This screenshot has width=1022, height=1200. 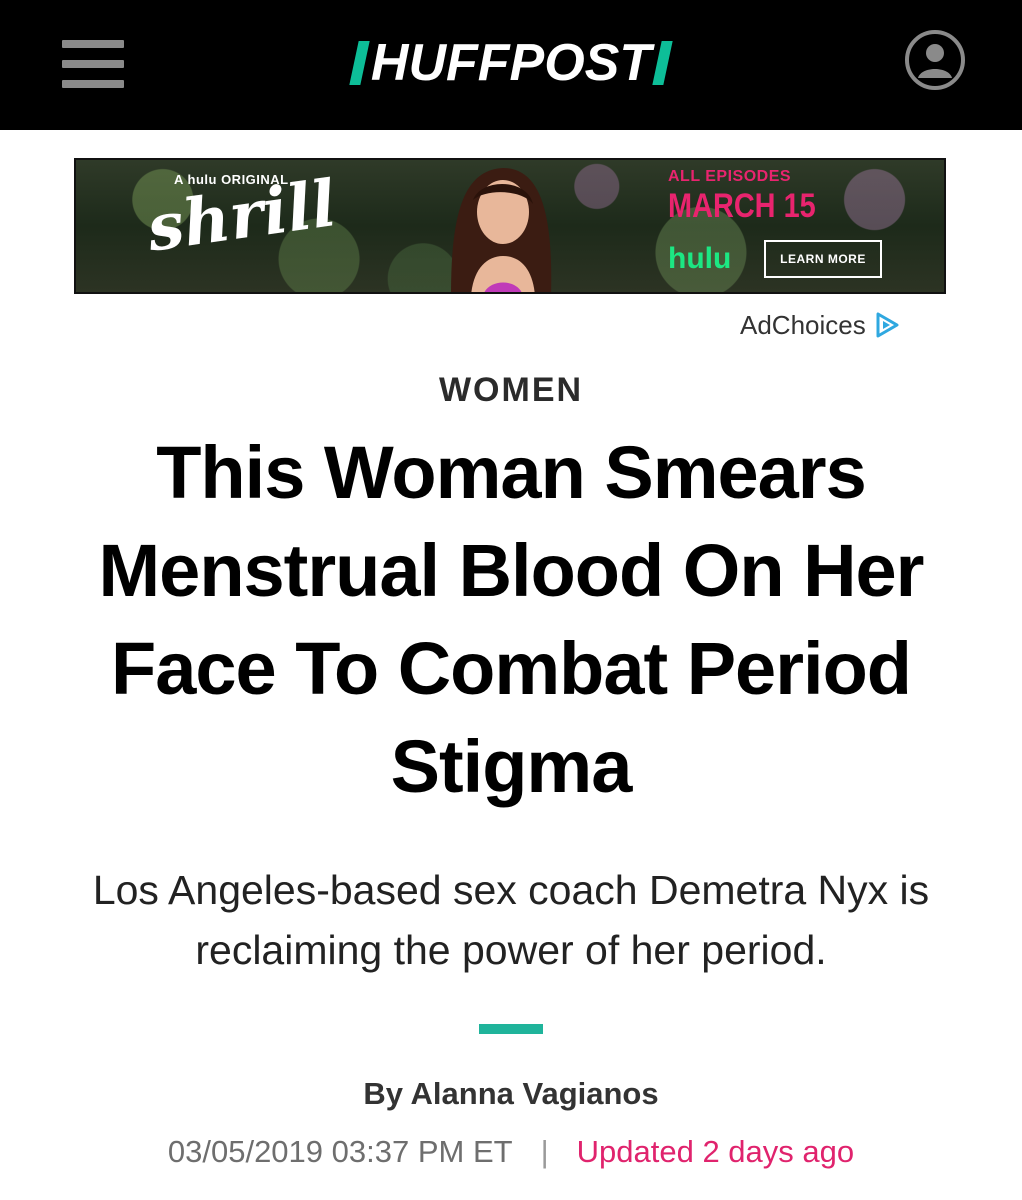 I want to click on divider-bar, so click(x=511, y=1029).